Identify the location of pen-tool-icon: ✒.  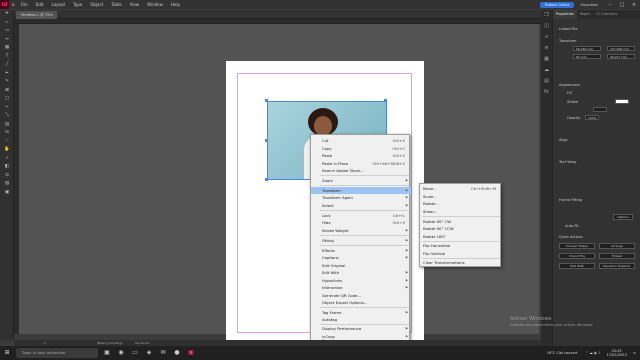
(7, 74).